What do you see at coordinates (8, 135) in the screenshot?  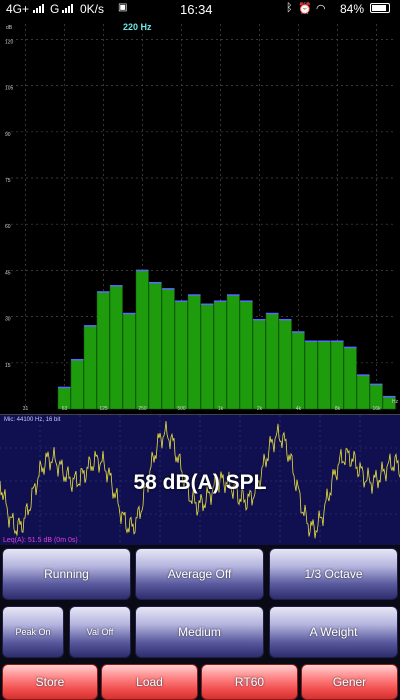 I see `y-tick-label: 90` at bounding box center [8, 135].